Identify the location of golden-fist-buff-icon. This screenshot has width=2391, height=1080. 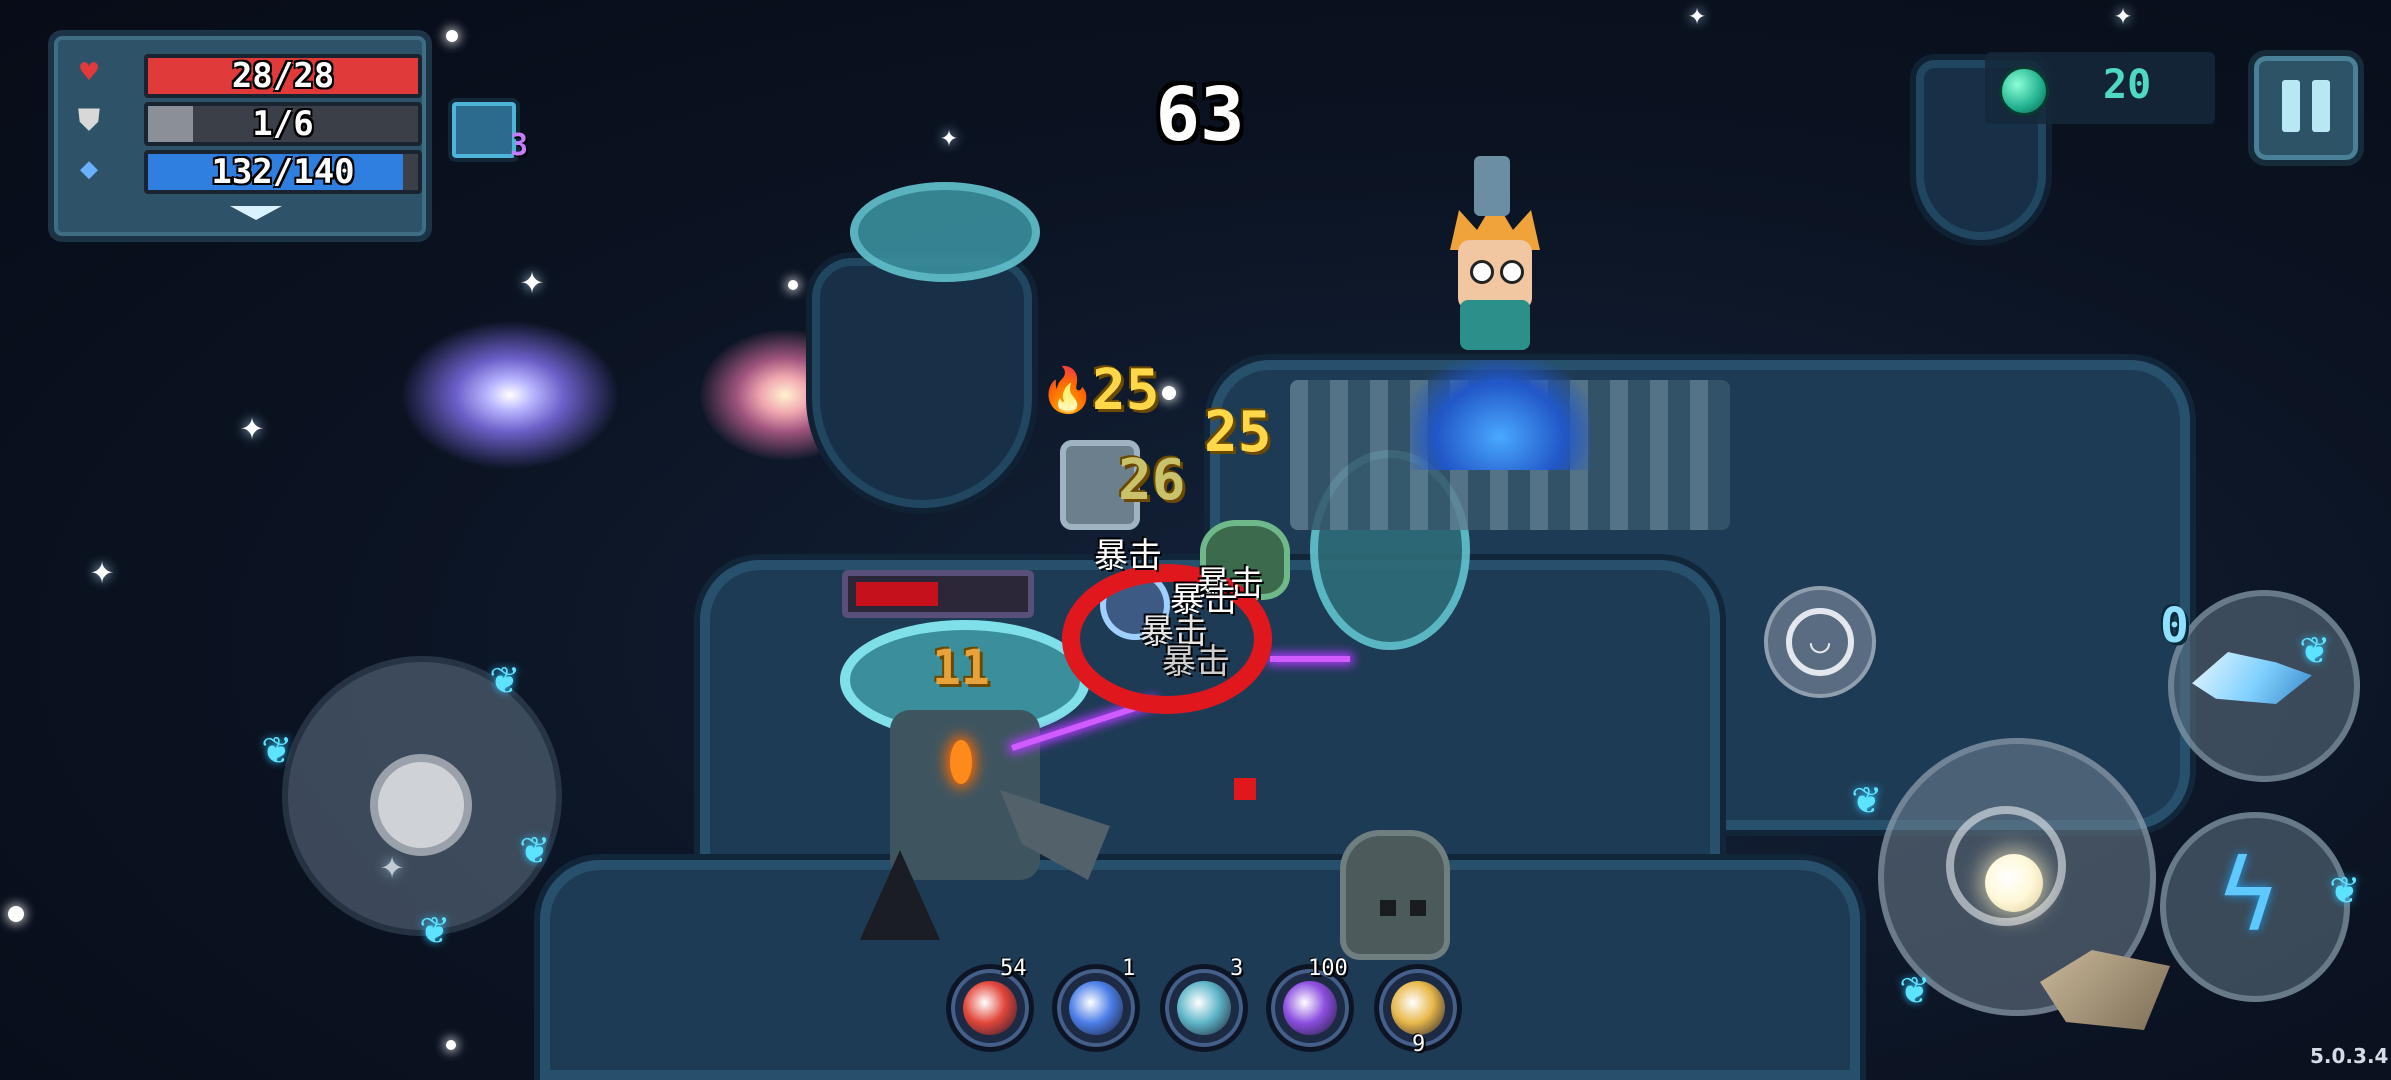
(1418, 1008).